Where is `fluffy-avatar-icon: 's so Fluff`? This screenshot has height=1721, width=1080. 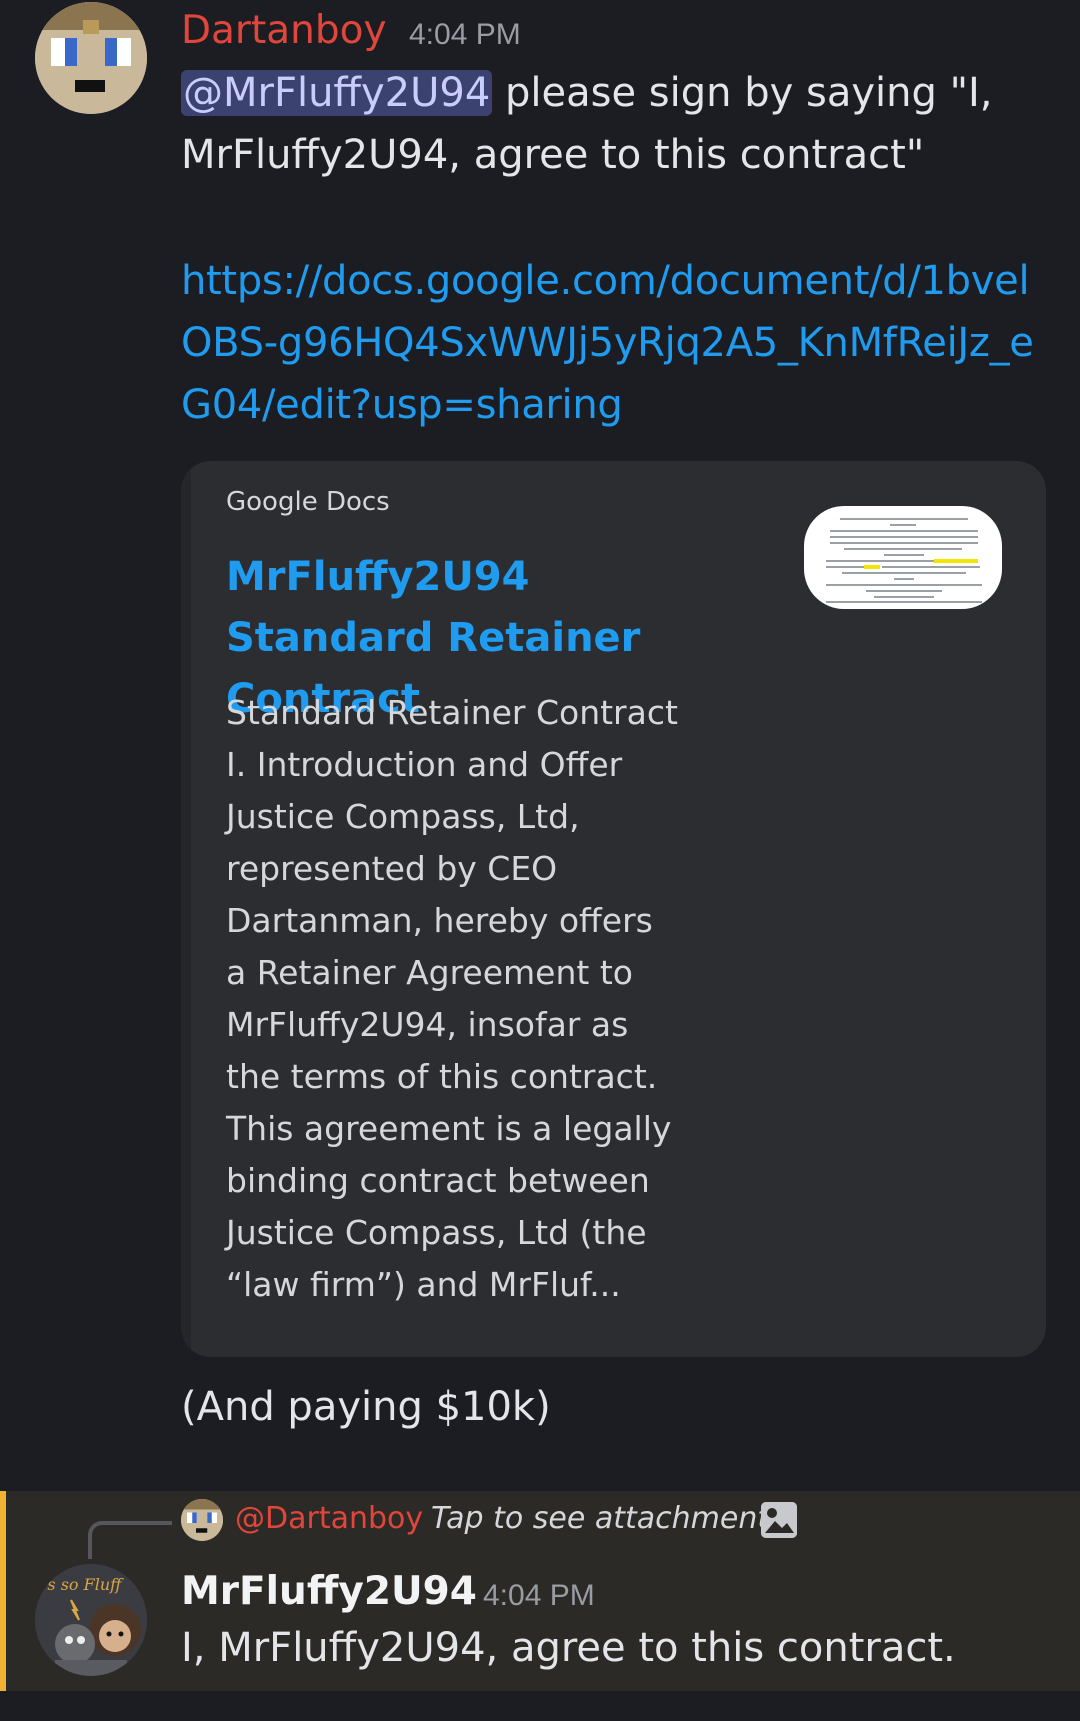
fluffy-avatar-icon: 's so Fluff is located at coordinates (91, 1620).